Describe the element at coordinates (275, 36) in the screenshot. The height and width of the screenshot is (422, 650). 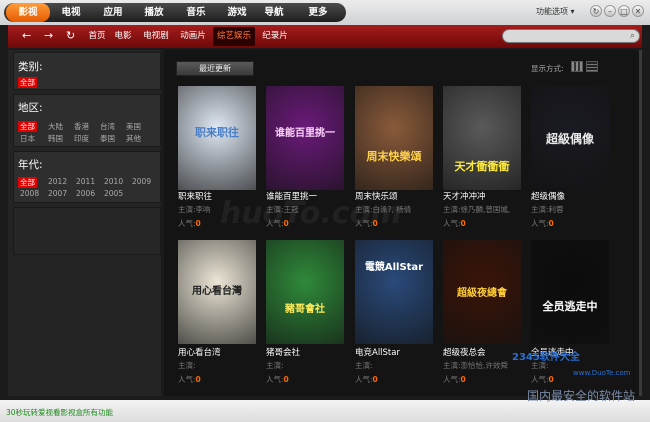
I see `nav-tab-documentary: 纪录片` at that location.